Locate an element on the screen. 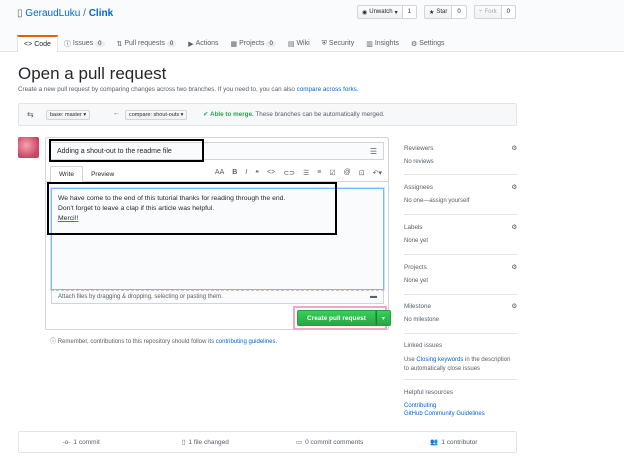  assignees-label: Assignees is located at coordinates (419, 187).